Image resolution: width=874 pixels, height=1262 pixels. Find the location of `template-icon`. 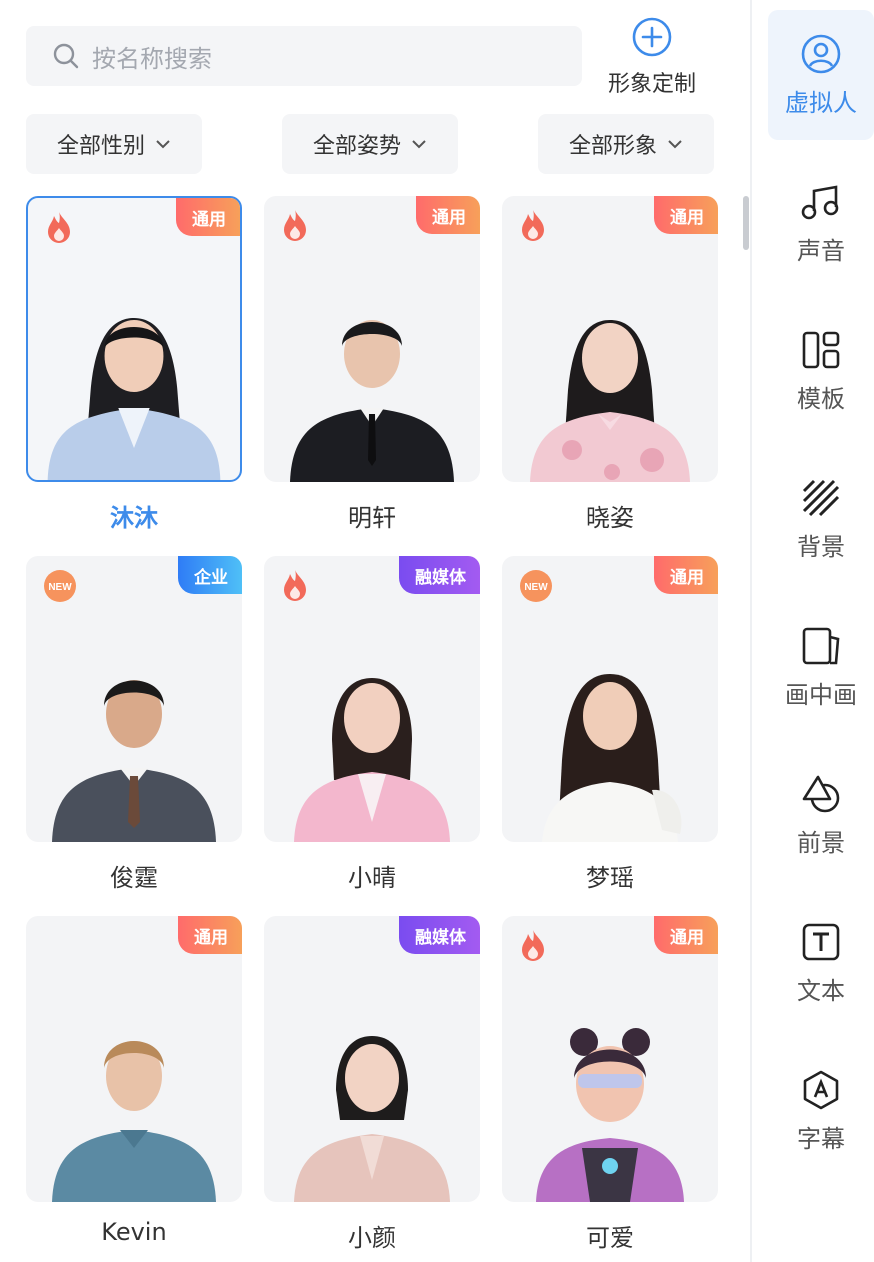

template-icon is located at coordinates (821, 349).